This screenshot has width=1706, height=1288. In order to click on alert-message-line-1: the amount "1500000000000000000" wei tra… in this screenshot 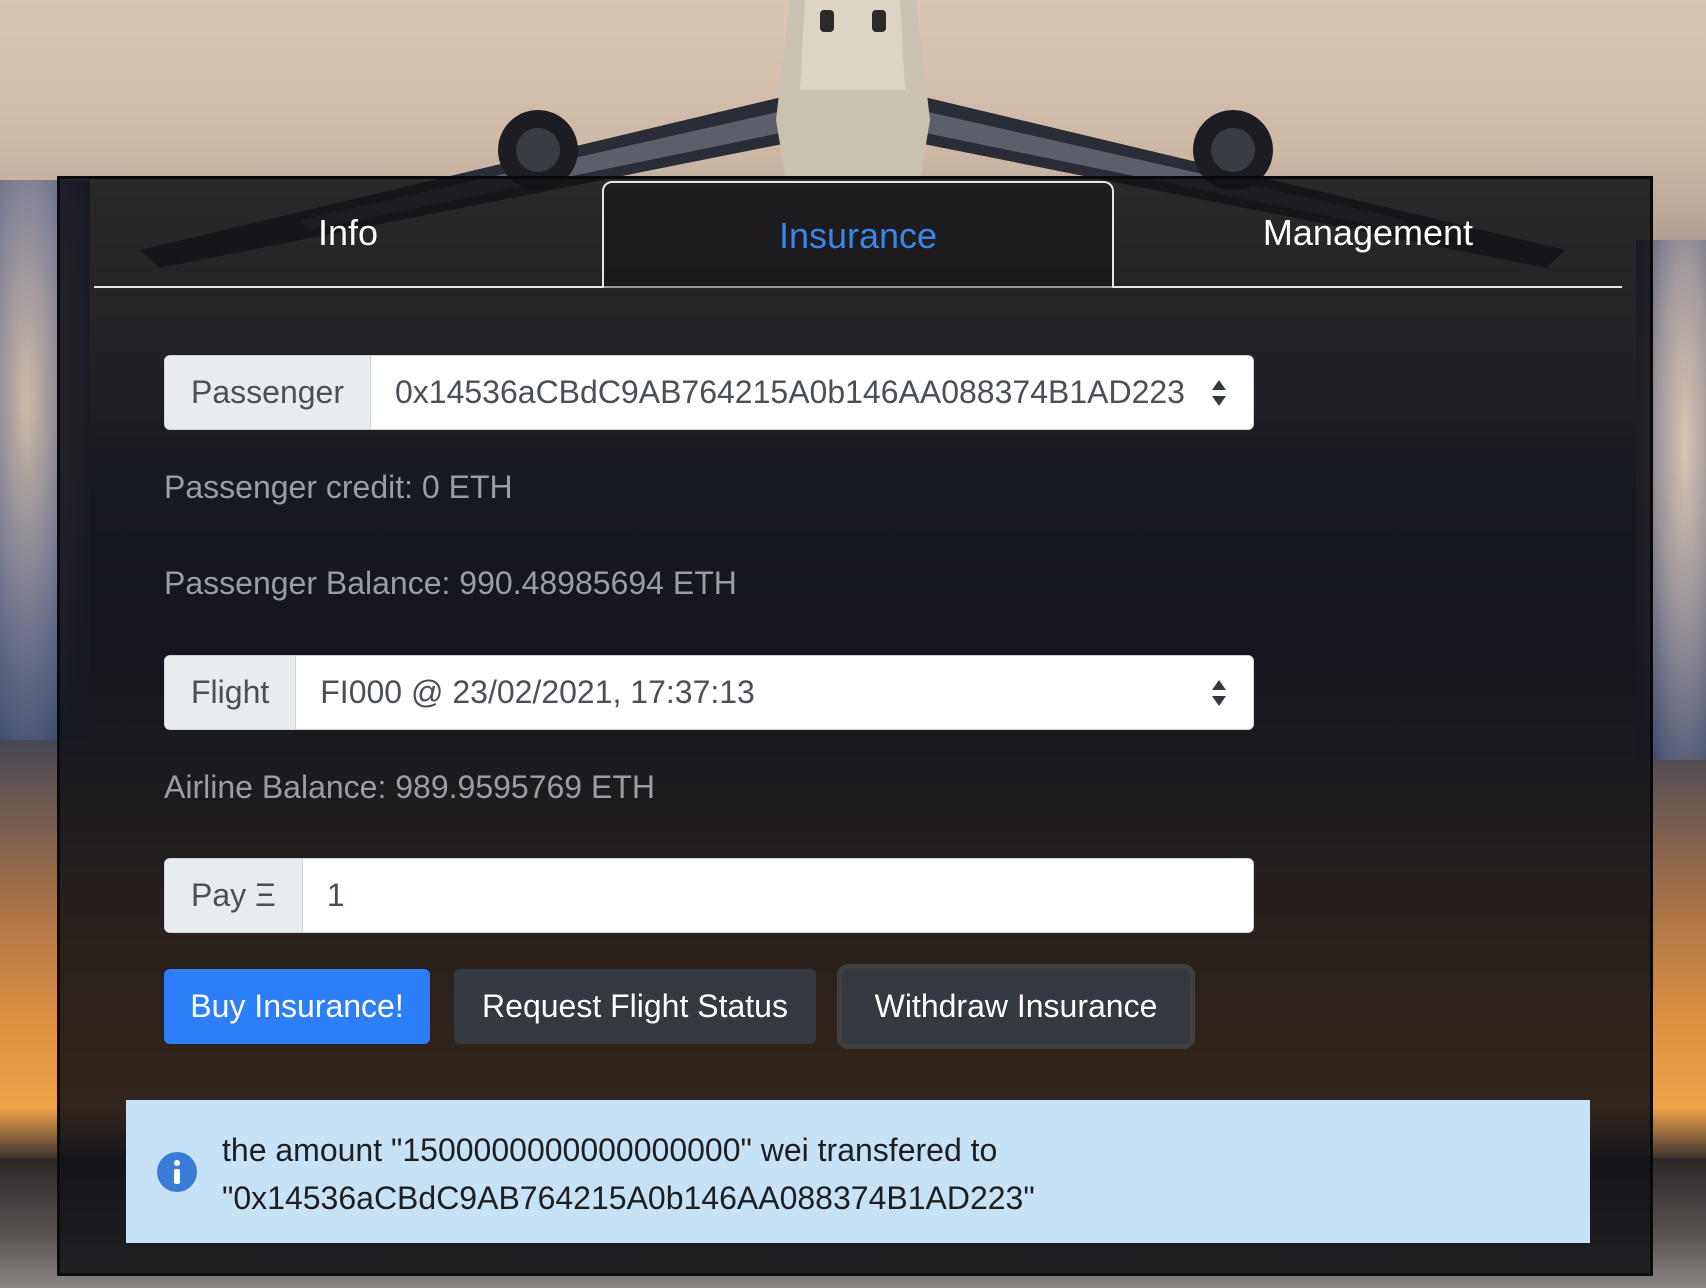, I will do `click(610, 1150)`.